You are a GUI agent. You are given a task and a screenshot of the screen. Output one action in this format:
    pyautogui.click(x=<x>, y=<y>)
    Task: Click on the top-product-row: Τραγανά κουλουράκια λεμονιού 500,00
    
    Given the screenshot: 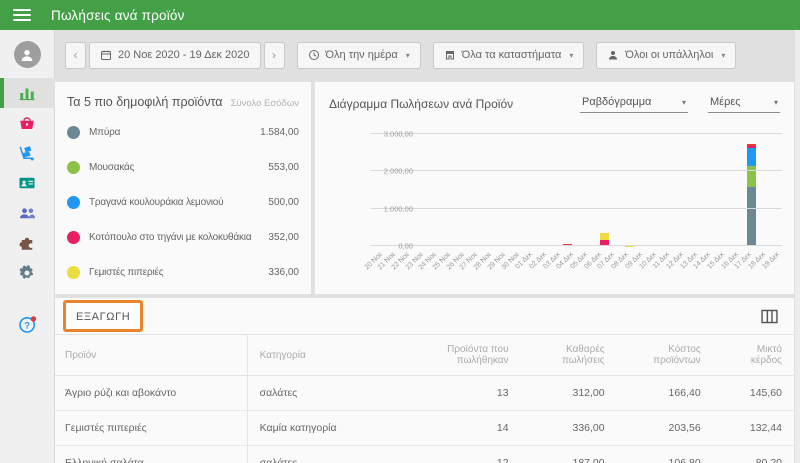 What is the action you would take?
    pyautogui.click(x=183, y=202)
    